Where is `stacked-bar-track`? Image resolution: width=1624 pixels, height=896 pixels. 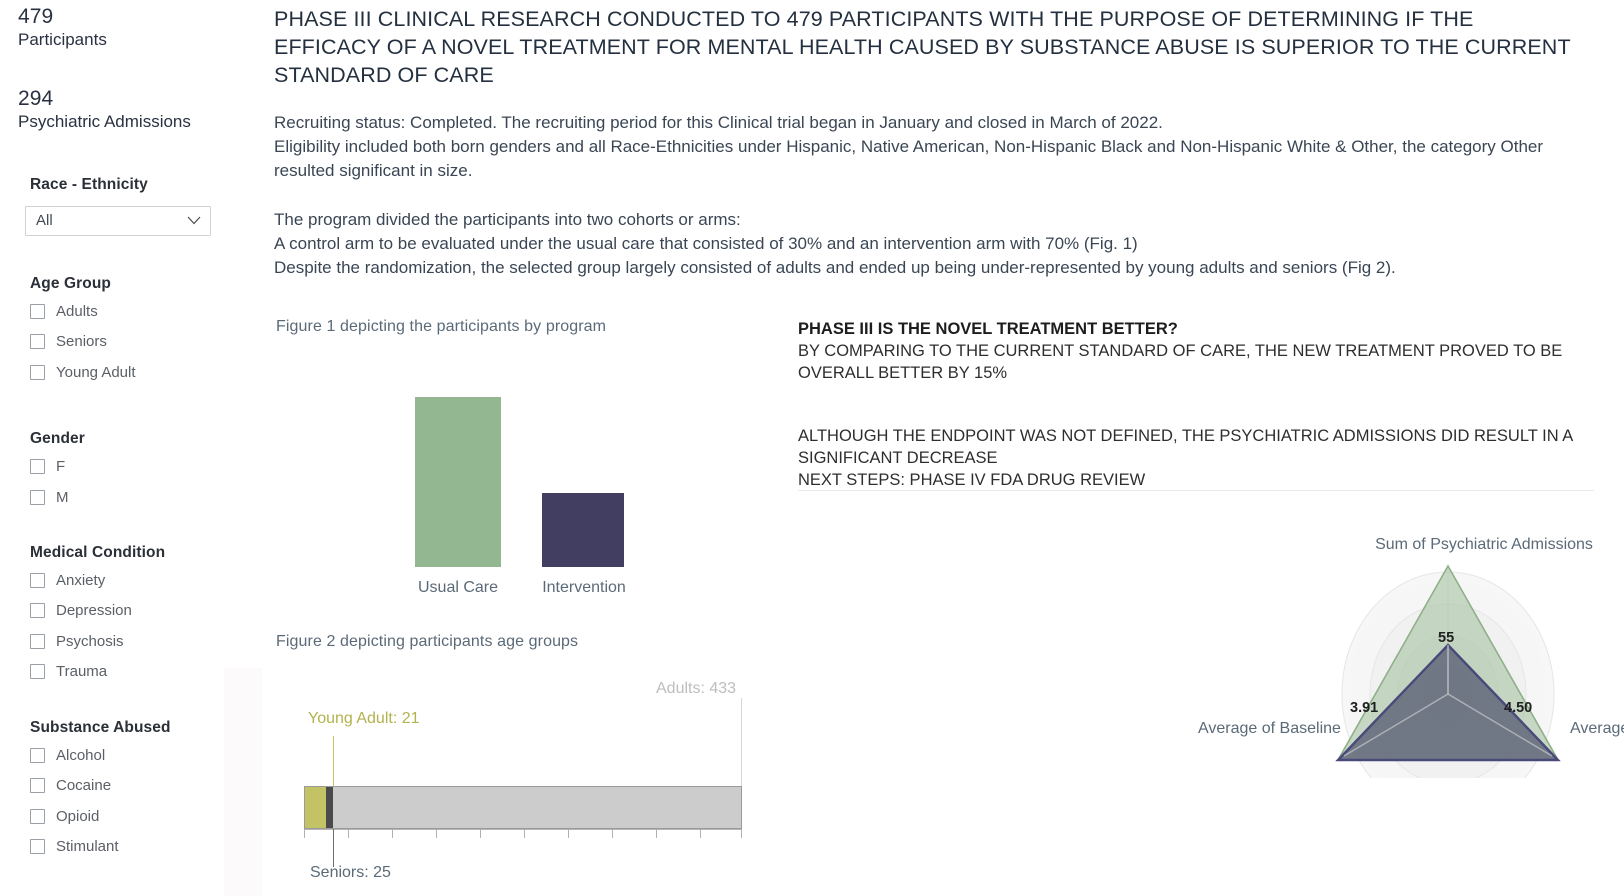
stacked-bar-track is located at coordinates (523, 807).